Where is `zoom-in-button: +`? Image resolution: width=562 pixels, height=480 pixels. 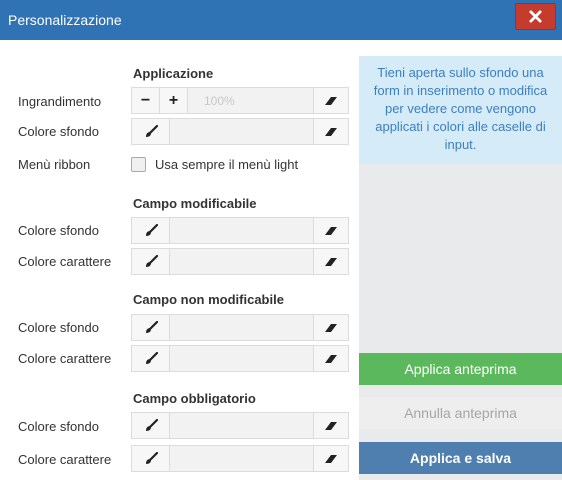 zoom-in-button: + is located at coordinates (174, 100).